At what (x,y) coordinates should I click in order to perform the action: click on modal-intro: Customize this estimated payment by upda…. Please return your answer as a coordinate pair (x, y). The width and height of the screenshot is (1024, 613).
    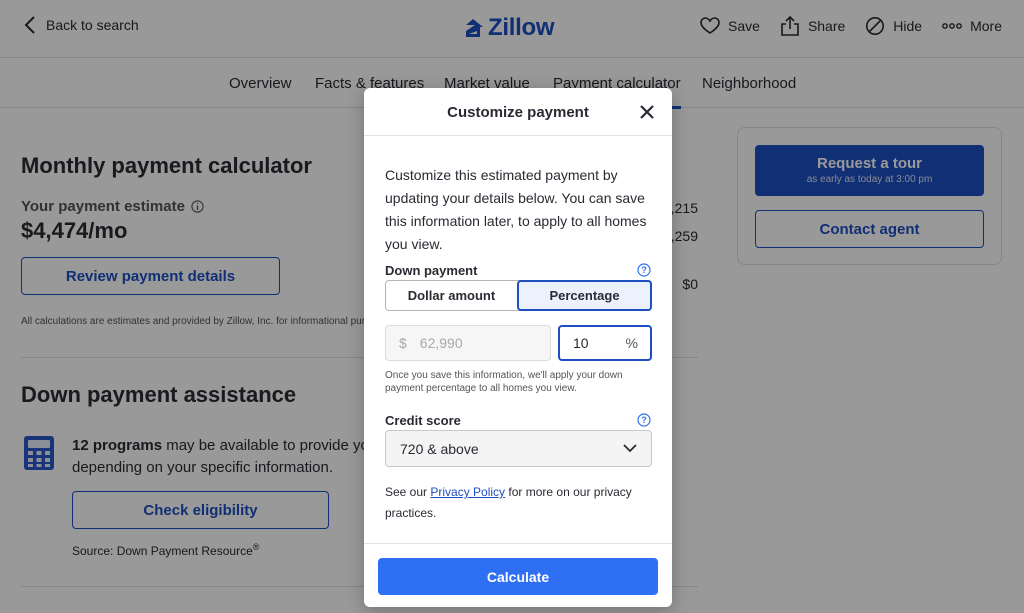
    Looking at the image, I should click on (516, 209).